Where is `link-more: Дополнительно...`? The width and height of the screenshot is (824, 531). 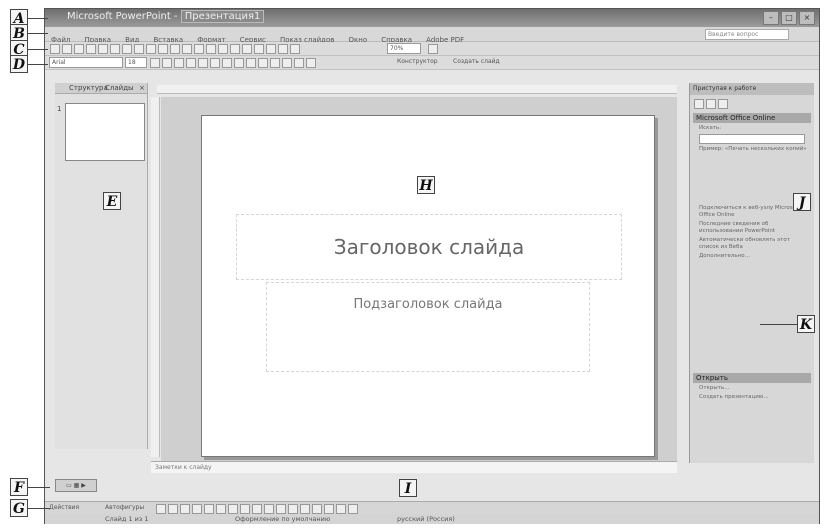 link-more: Дополнительно... is located at coordinates (754, 256).